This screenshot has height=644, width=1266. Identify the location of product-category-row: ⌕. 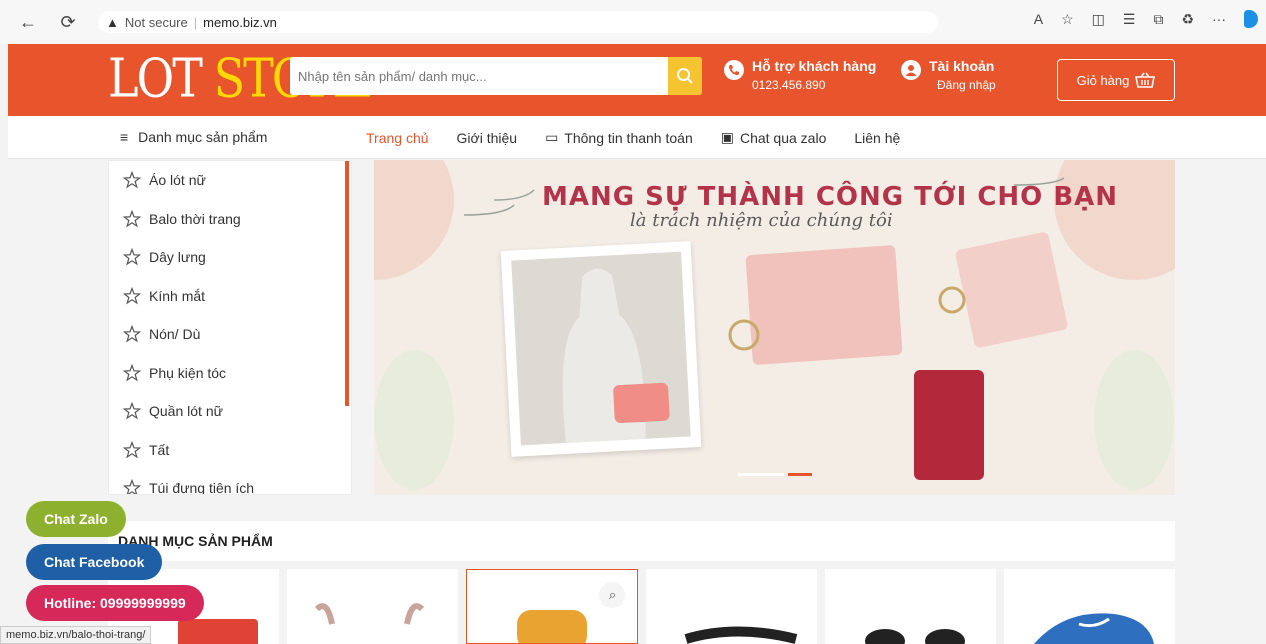
(641, 606).